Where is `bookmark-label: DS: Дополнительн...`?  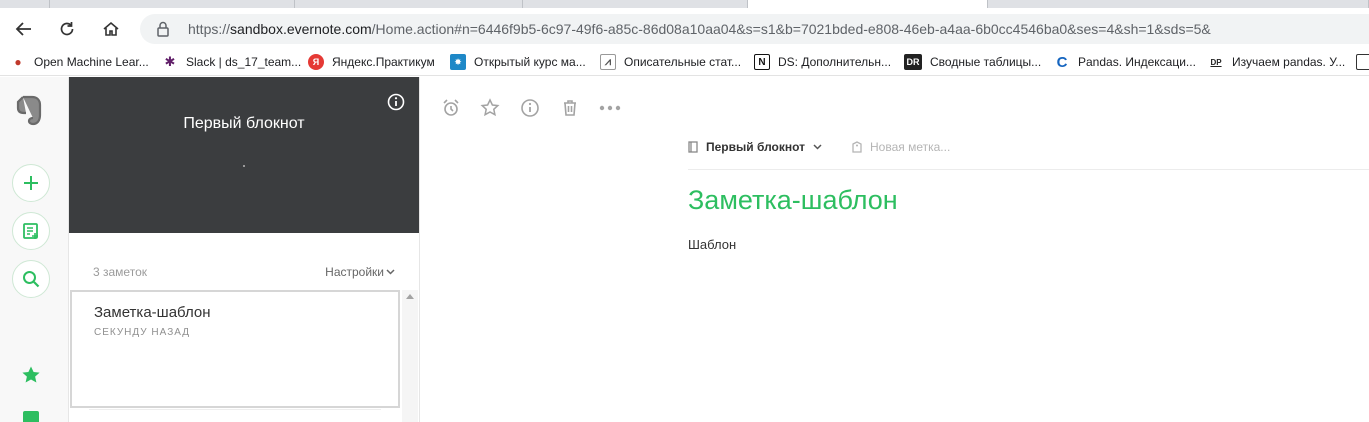 bookmark-label: DS: Дополнительн... is located at coordinates (835, 62).